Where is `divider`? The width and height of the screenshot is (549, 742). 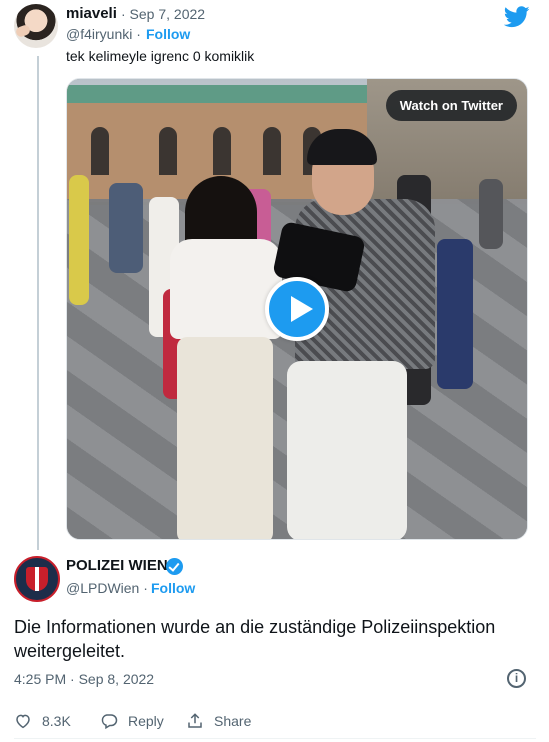 divider is located at coordinates (275, 738).